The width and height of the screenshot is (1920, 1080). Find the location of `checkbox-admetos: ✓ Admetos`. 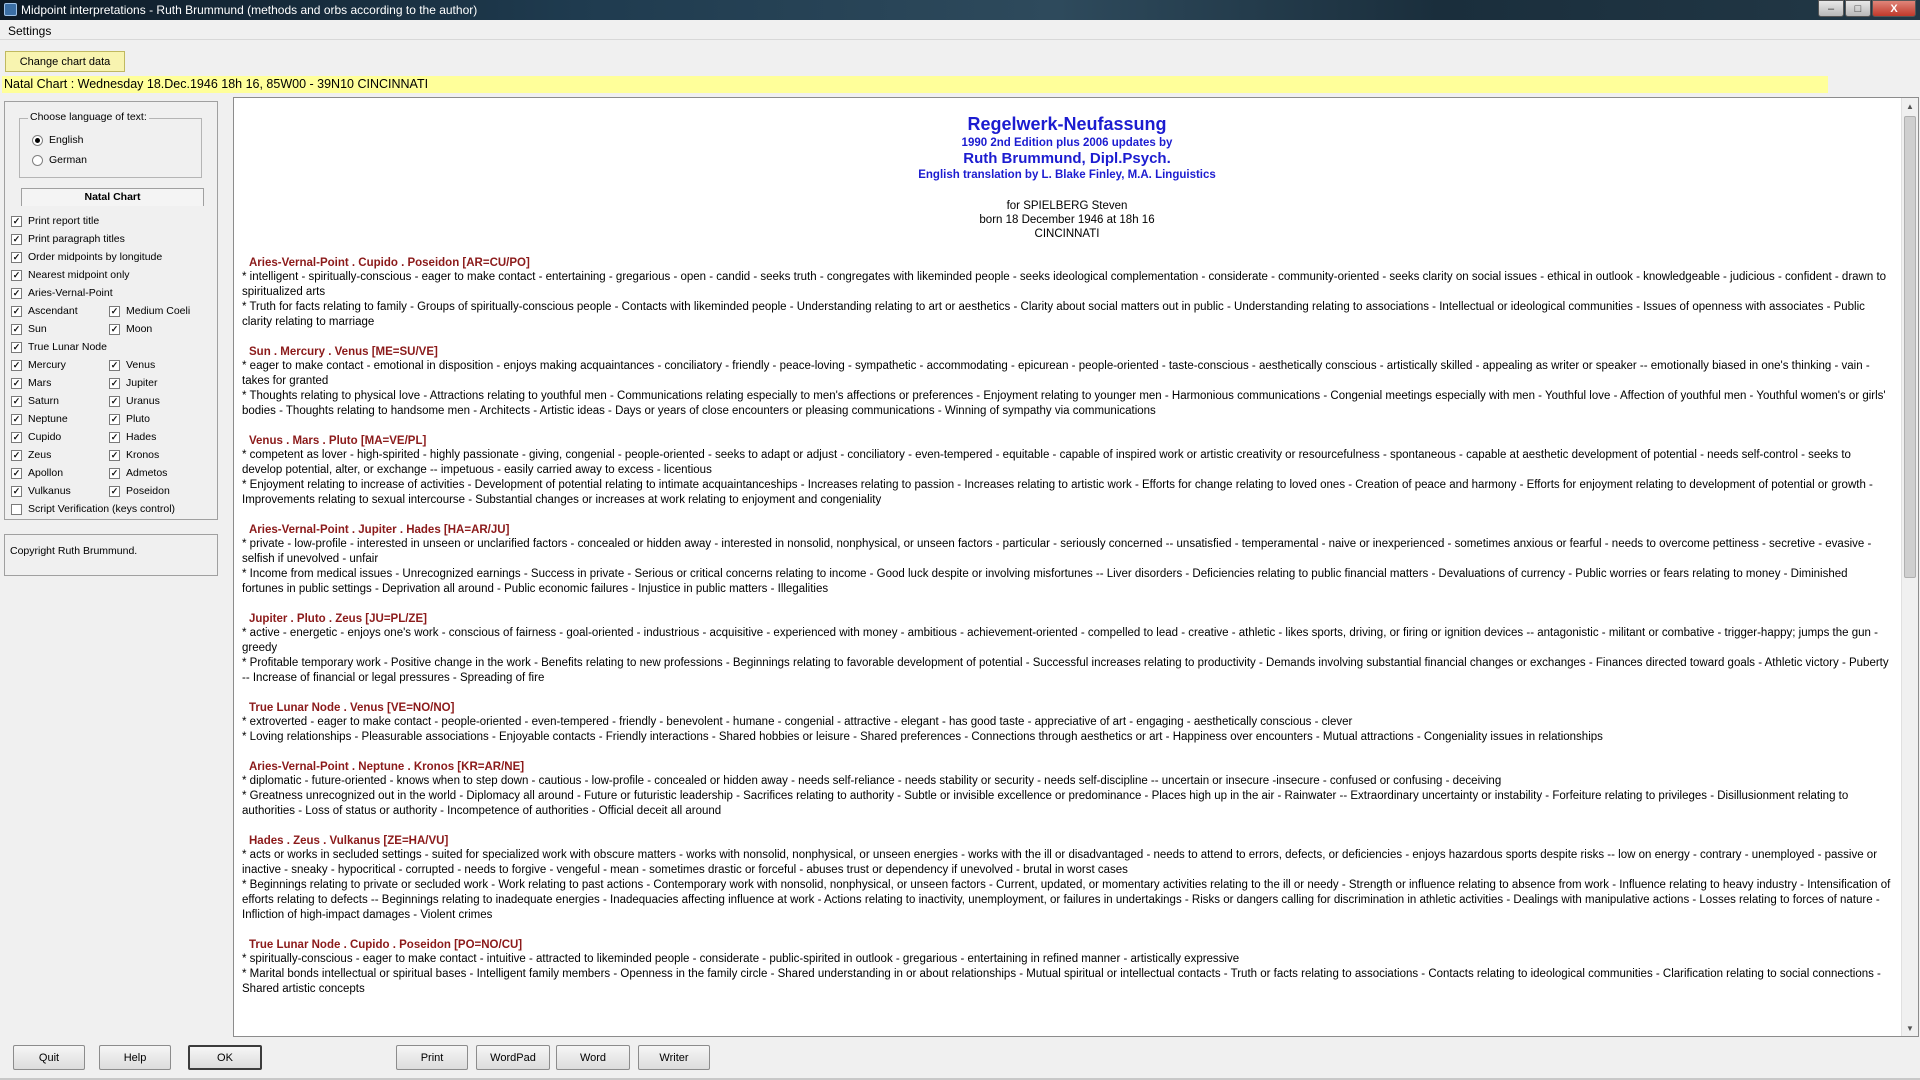

checkbox-admetos: ✓ Admetos is located at coordinates (138, 473).